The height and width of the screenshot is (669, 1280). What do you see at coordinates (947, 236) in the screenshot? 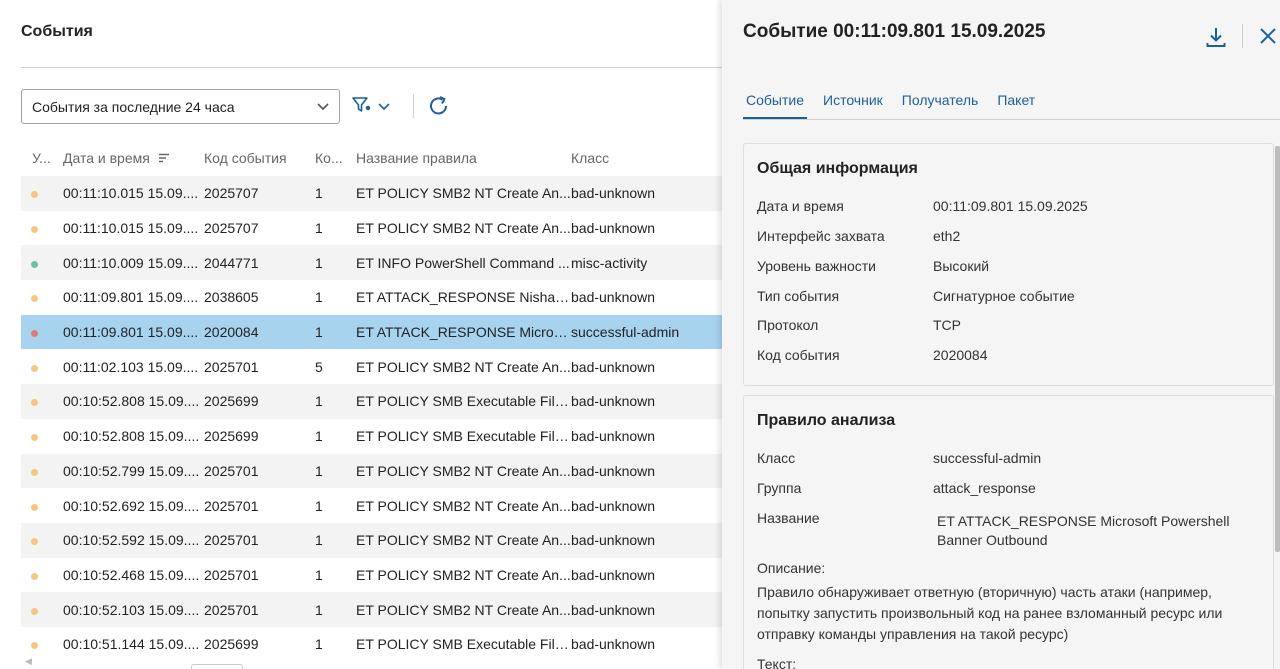
I see `field-value: eth2` at bounding box center [947, 236].